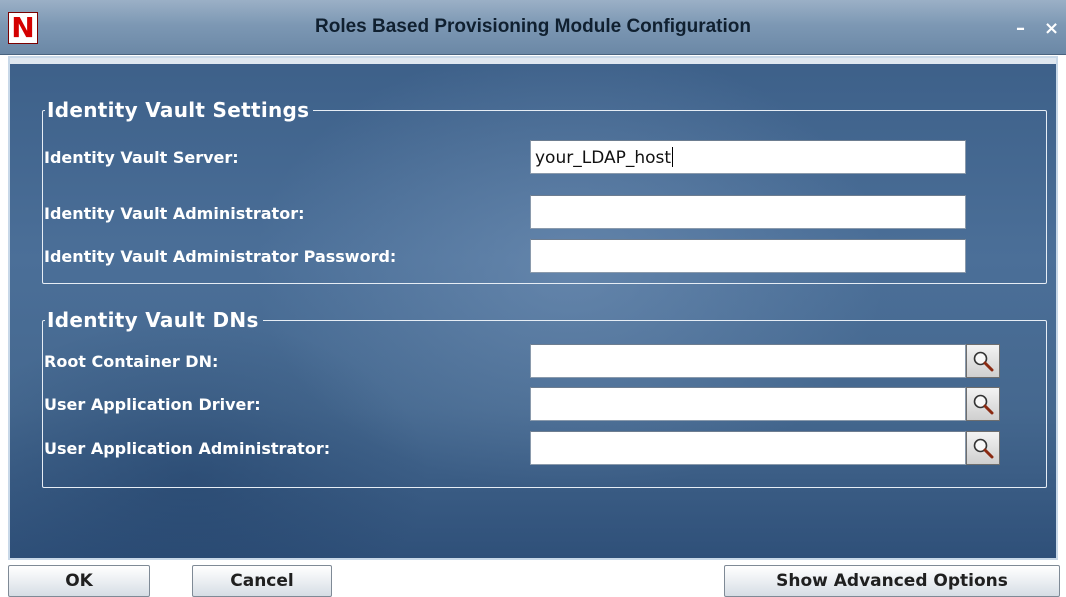 The image size is (1066, 597). Describe the element at coordinates (79, 581) in the screenshot. I see `ok-button: OK` at that location.